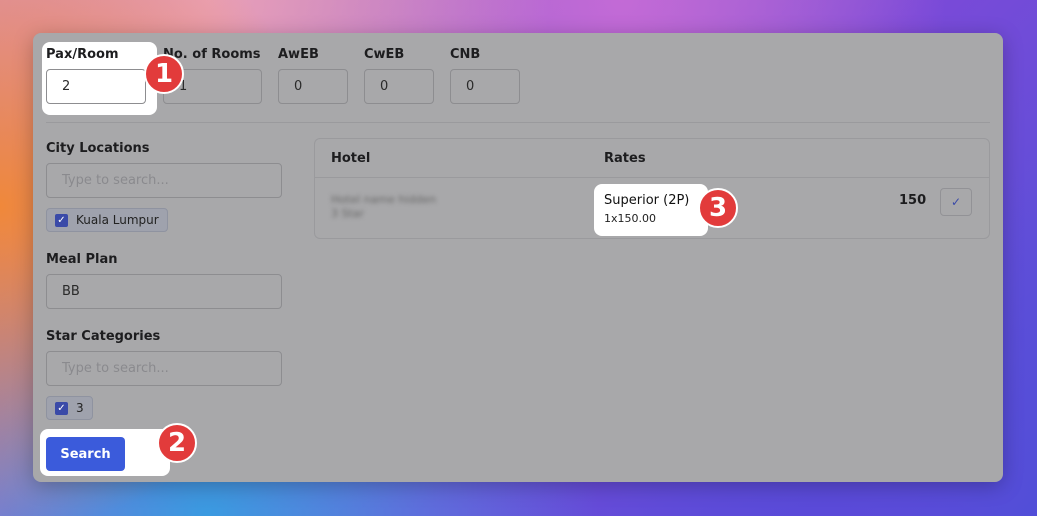 This screenshot has width=1037, height=516. Describe the element at coordinates (177, 443) in the screenshot. I see `callout-2: 2` at that location.